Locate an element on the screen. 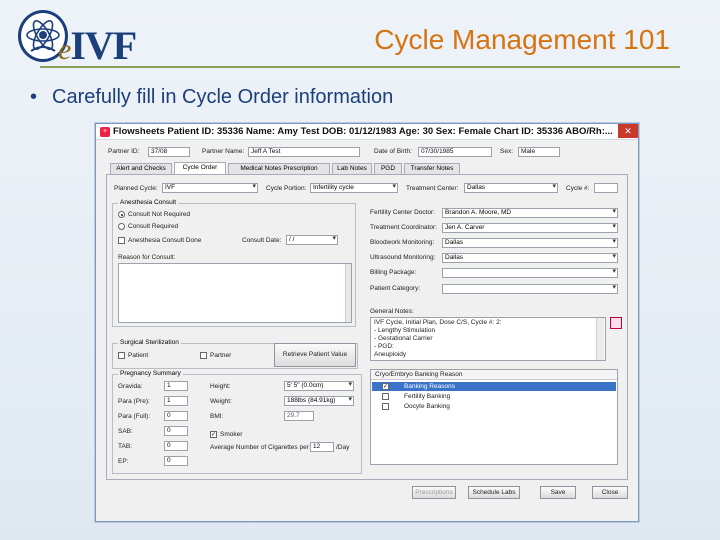 The image size is (720, 540). reason-scrollbar is located at coordinates (348, 293).